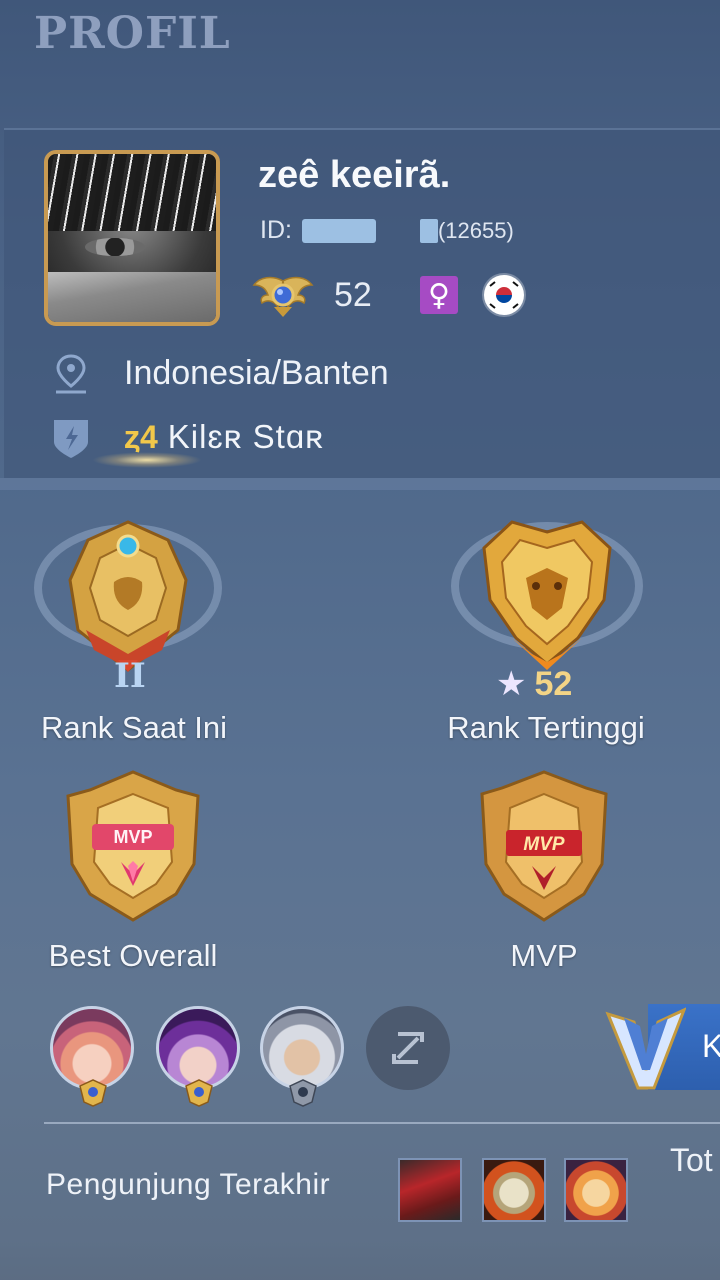 The height and width of the screenshot is (1280, 720). Describe the element at coordinates (115, 247) in the screenshot. I see `avatar-eye-detail` at that location.